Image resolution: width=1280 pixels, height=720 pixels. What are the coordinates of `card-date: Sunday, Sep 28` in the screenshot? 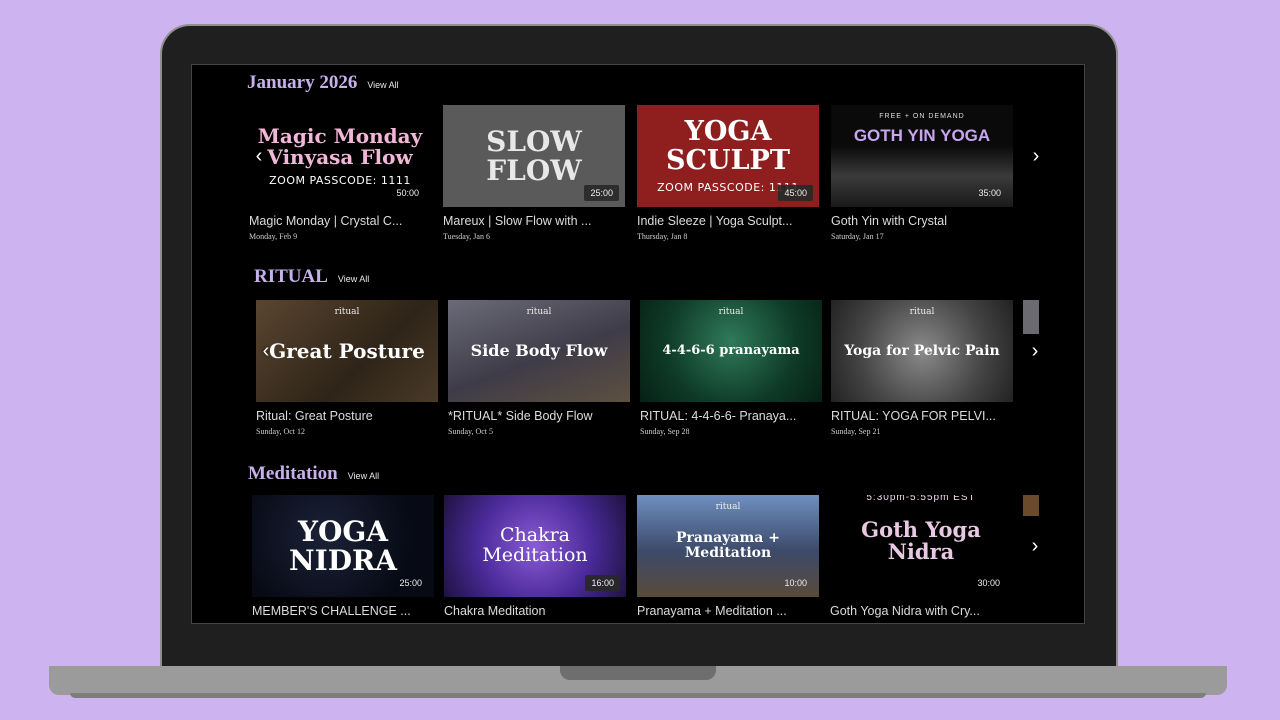 It's located at (665, 431).